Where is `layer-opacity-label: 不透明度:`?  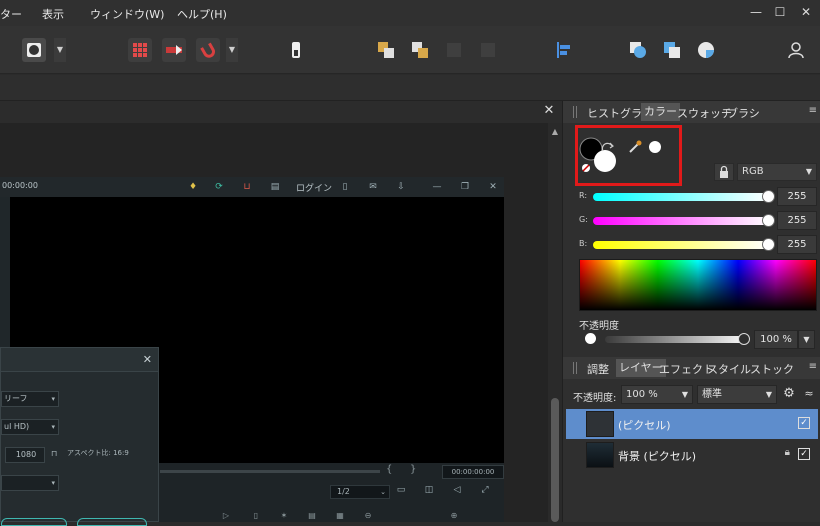
layer-opacity-label: 不透明度: is located at coordinates (595, 398).